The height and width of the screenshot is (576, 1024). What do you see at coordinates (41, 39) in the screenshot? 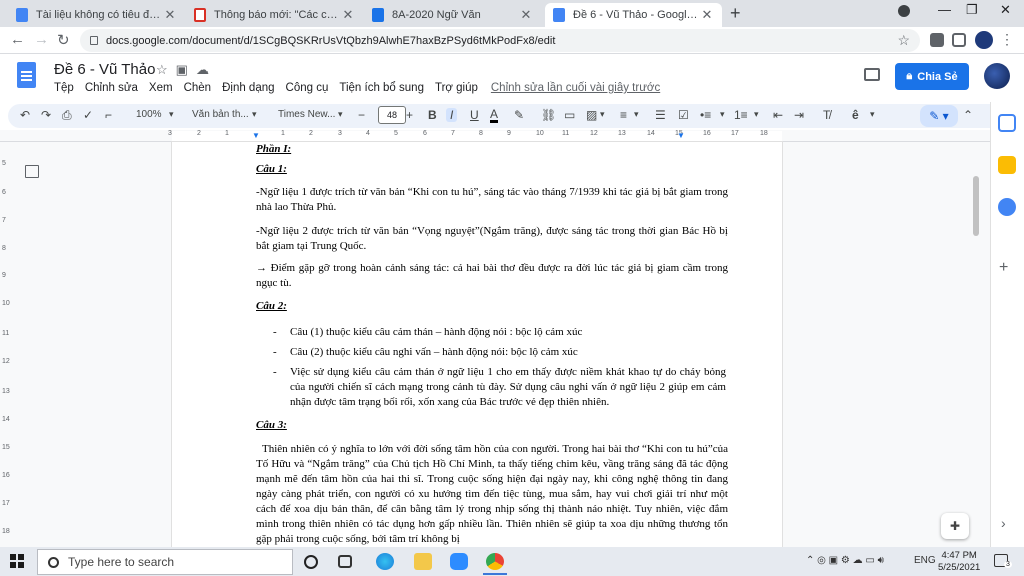
I see `forward-icon: →` at bounding box center [41, 39].